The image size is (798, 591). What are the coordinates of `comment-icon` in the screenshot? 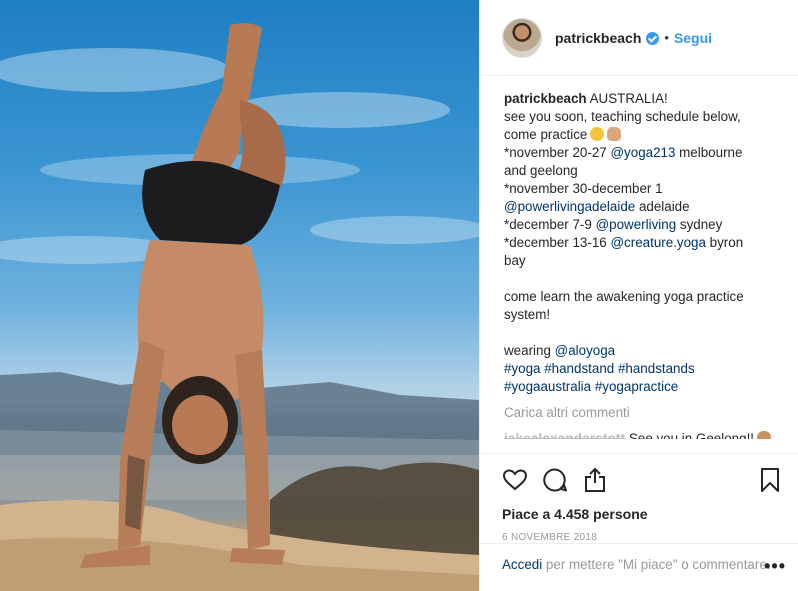 It's located at (555, 480).